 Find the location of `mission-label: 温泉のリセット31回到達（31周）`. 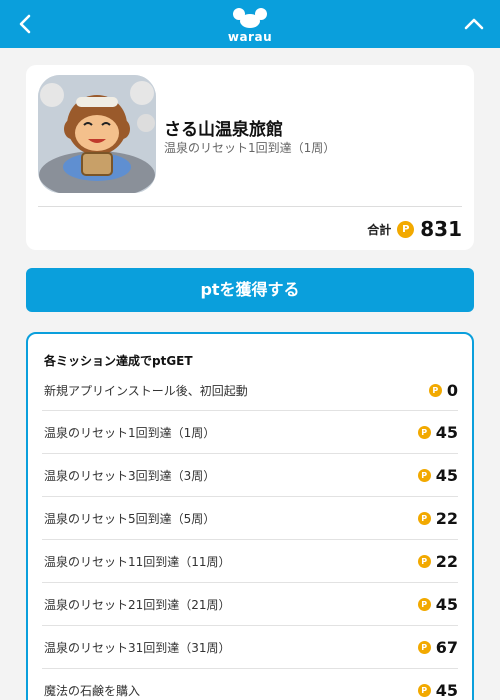

mission-label: 温泉のリセット31回到達（31周） is located at coordinates (137, 647).